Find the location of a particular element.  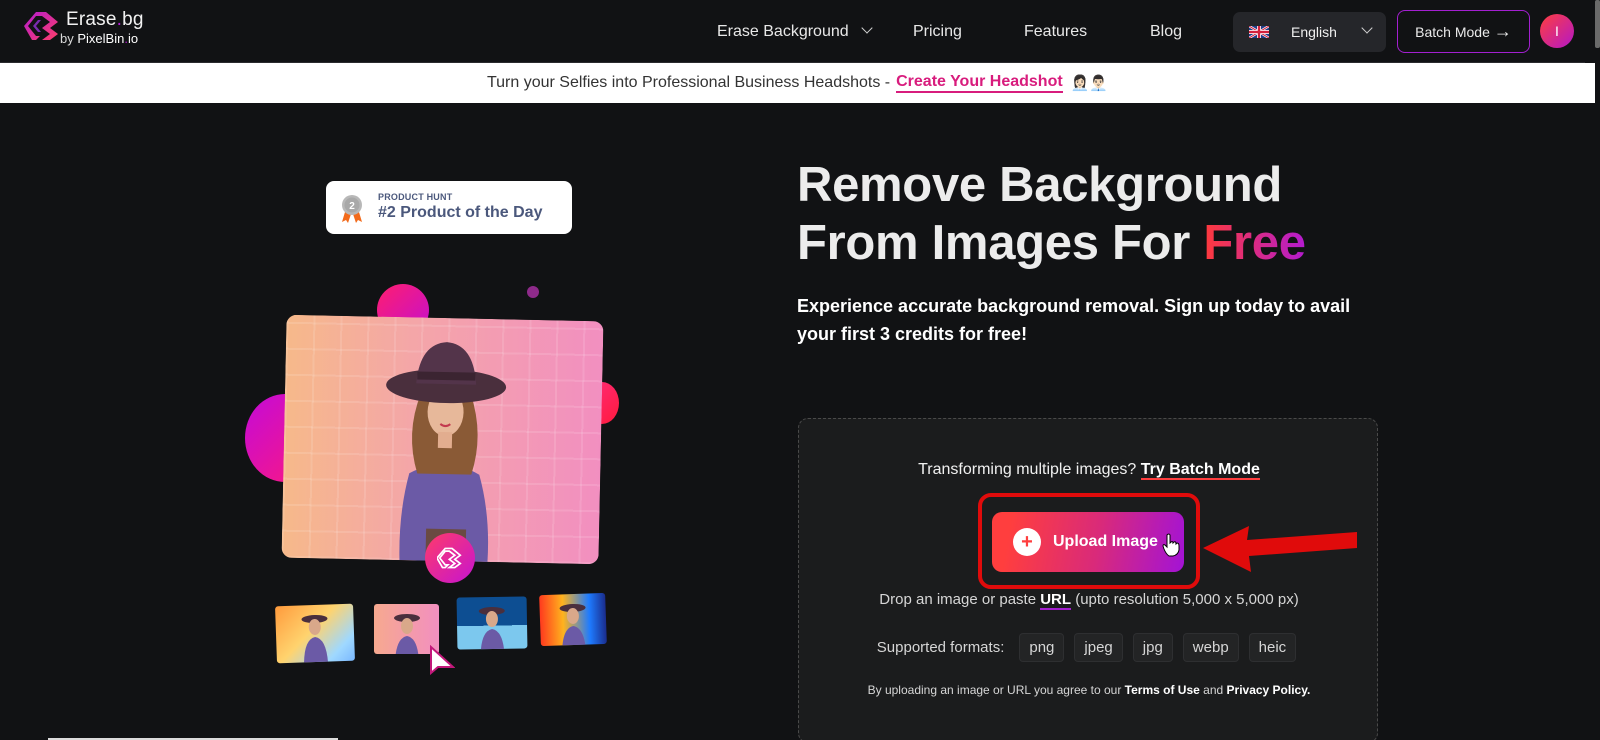

sample-thumbnail-colorful is located at coordinates (573, 619).